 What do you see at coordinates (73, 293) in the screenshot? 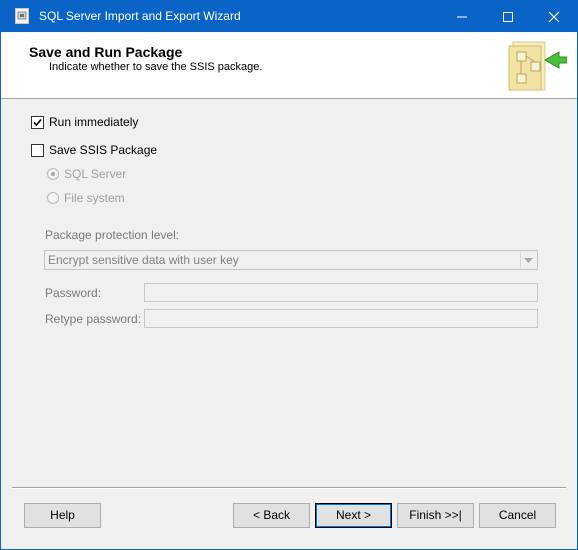
I see `password-label: Password:` at bounding box center [73, 293].